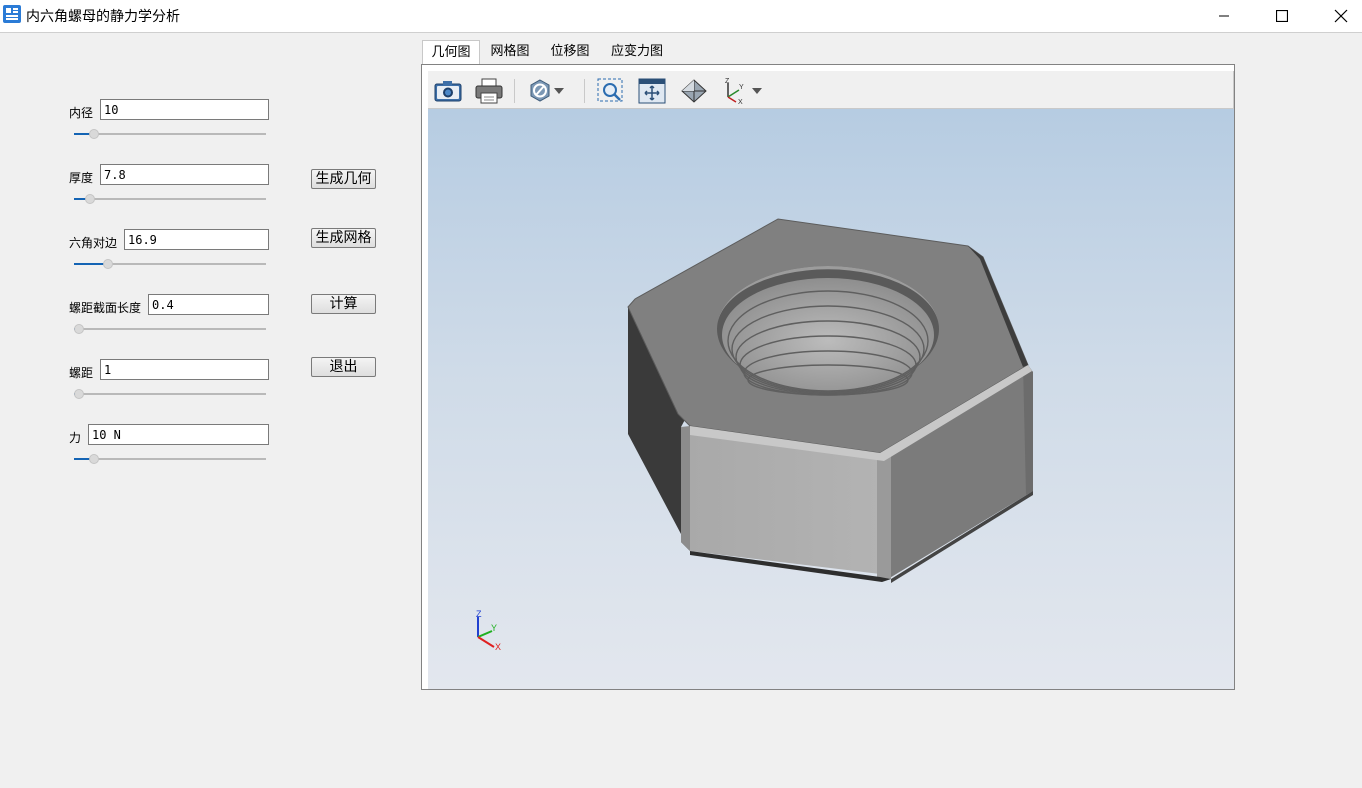 This screenshot has width=1362, height=788. I want to click on generate-geometry-button: 生成几何, so click(343, 179).